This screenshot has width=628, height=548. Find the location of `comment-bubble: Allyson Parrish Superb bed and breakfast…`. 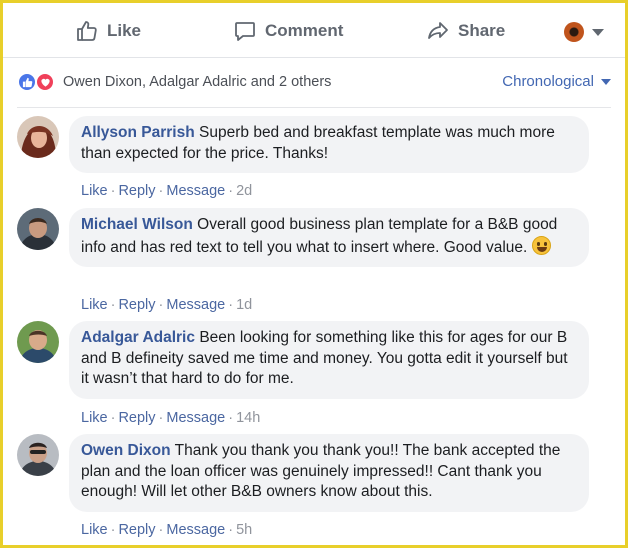

comment-bubble: Allyson Parrish Superb bed and breakfast… is located at coordinates (329, 144).